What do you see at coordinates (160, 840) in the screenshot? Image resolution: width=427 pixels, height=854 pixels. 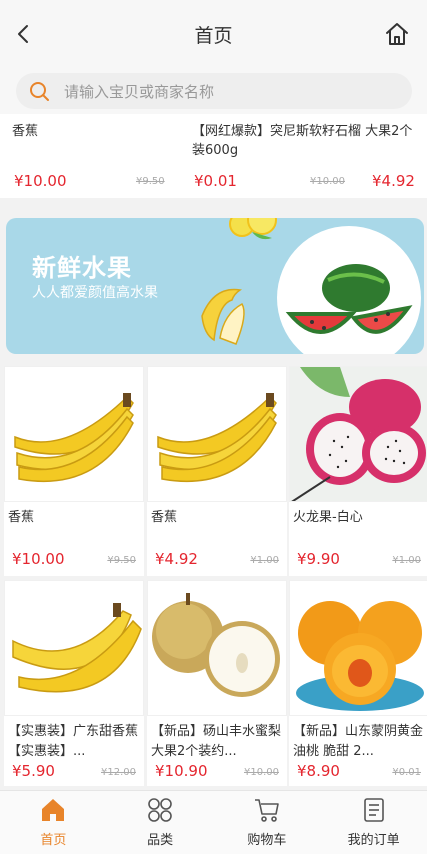 I see `tab-label: 品类` at bounding box center [160, 840].